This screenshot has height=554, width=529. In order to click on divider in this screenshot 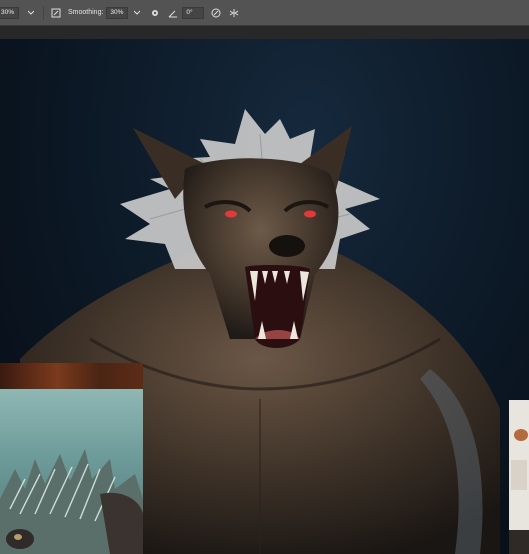, I will do `click(43, 12)`.